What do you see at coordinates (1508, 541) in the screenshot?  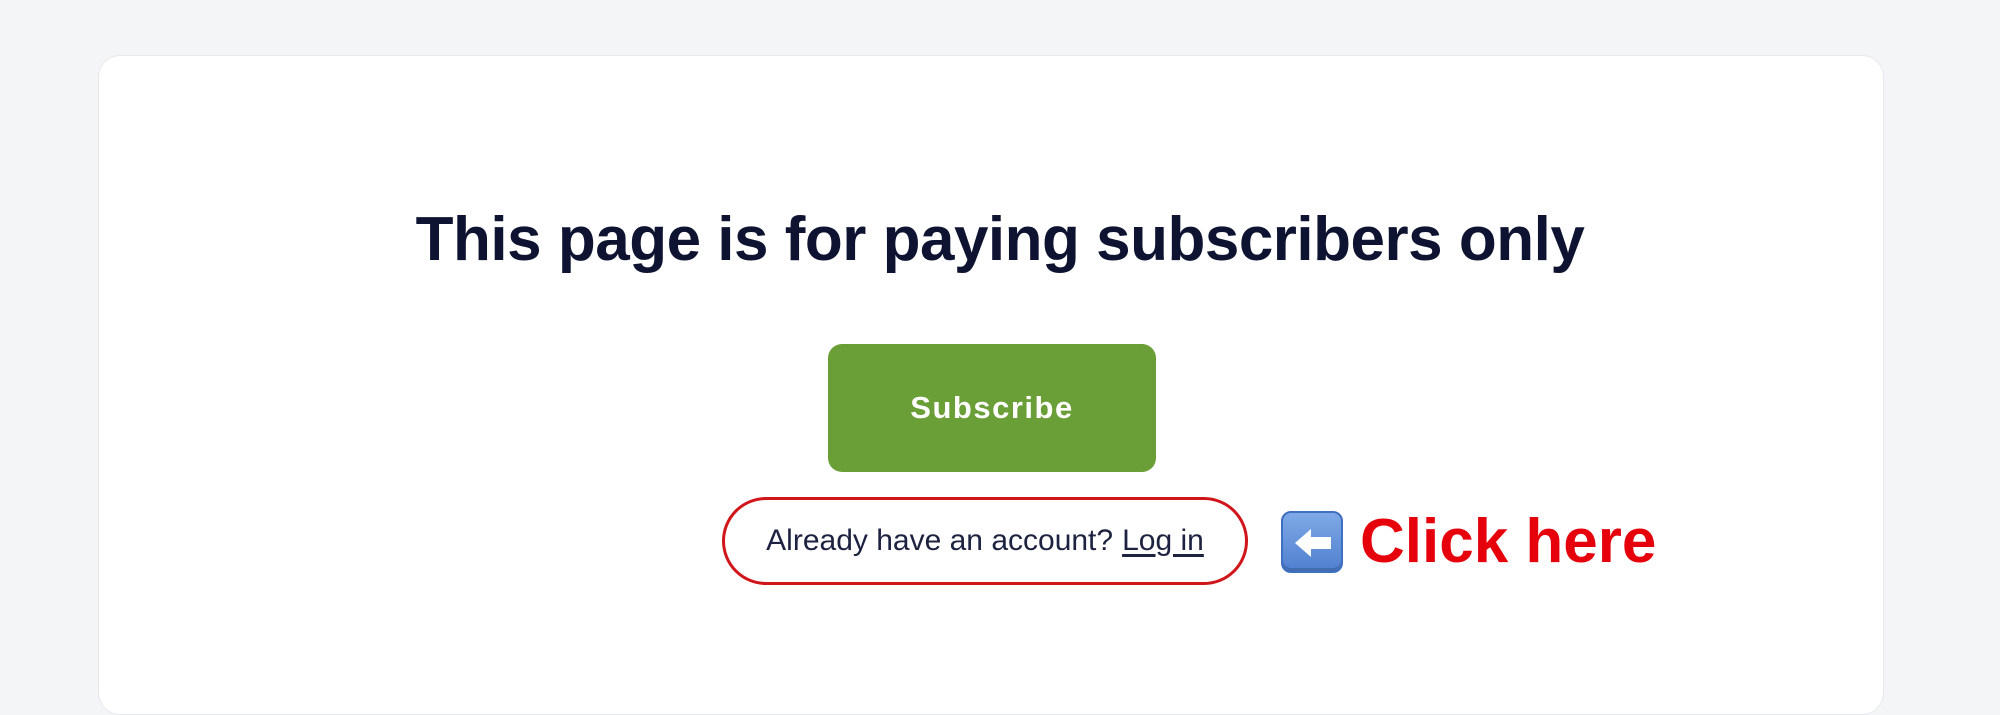 I see `click-here-label: Click here` at bounding box center [1508, 541].